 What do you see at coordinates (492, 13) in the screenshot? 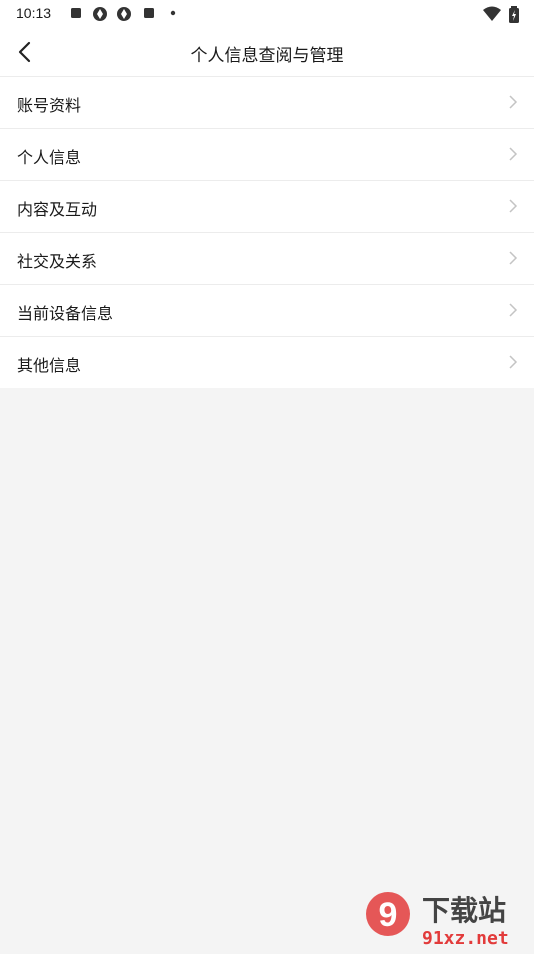
I see `wifi-icon` at bounding box center [492, 13].